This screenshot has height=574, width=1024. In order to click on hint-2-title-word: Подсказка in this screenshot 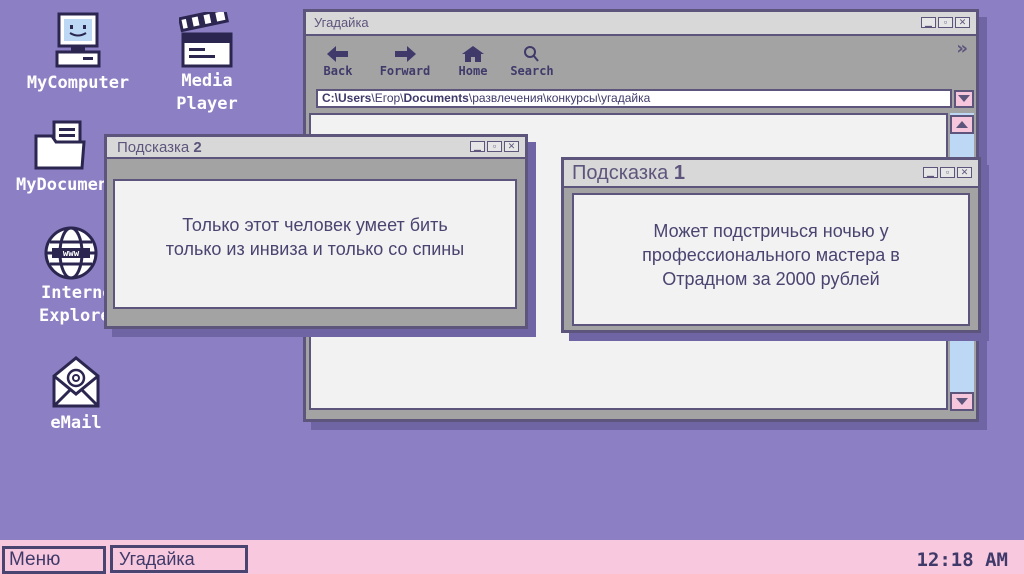, I will do `click(153, 147)`.